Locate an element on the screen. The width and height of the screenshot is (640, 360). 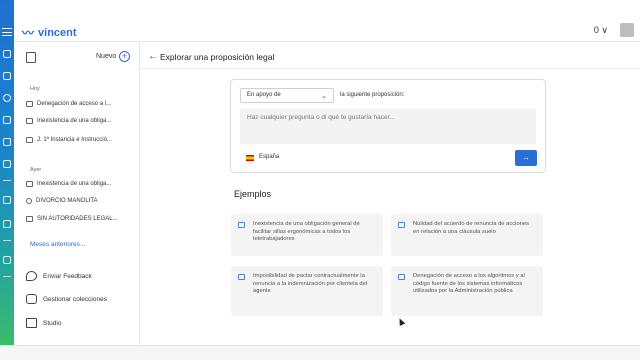
credits-counter: 0 ∨ is located at coordinates (601, 30).